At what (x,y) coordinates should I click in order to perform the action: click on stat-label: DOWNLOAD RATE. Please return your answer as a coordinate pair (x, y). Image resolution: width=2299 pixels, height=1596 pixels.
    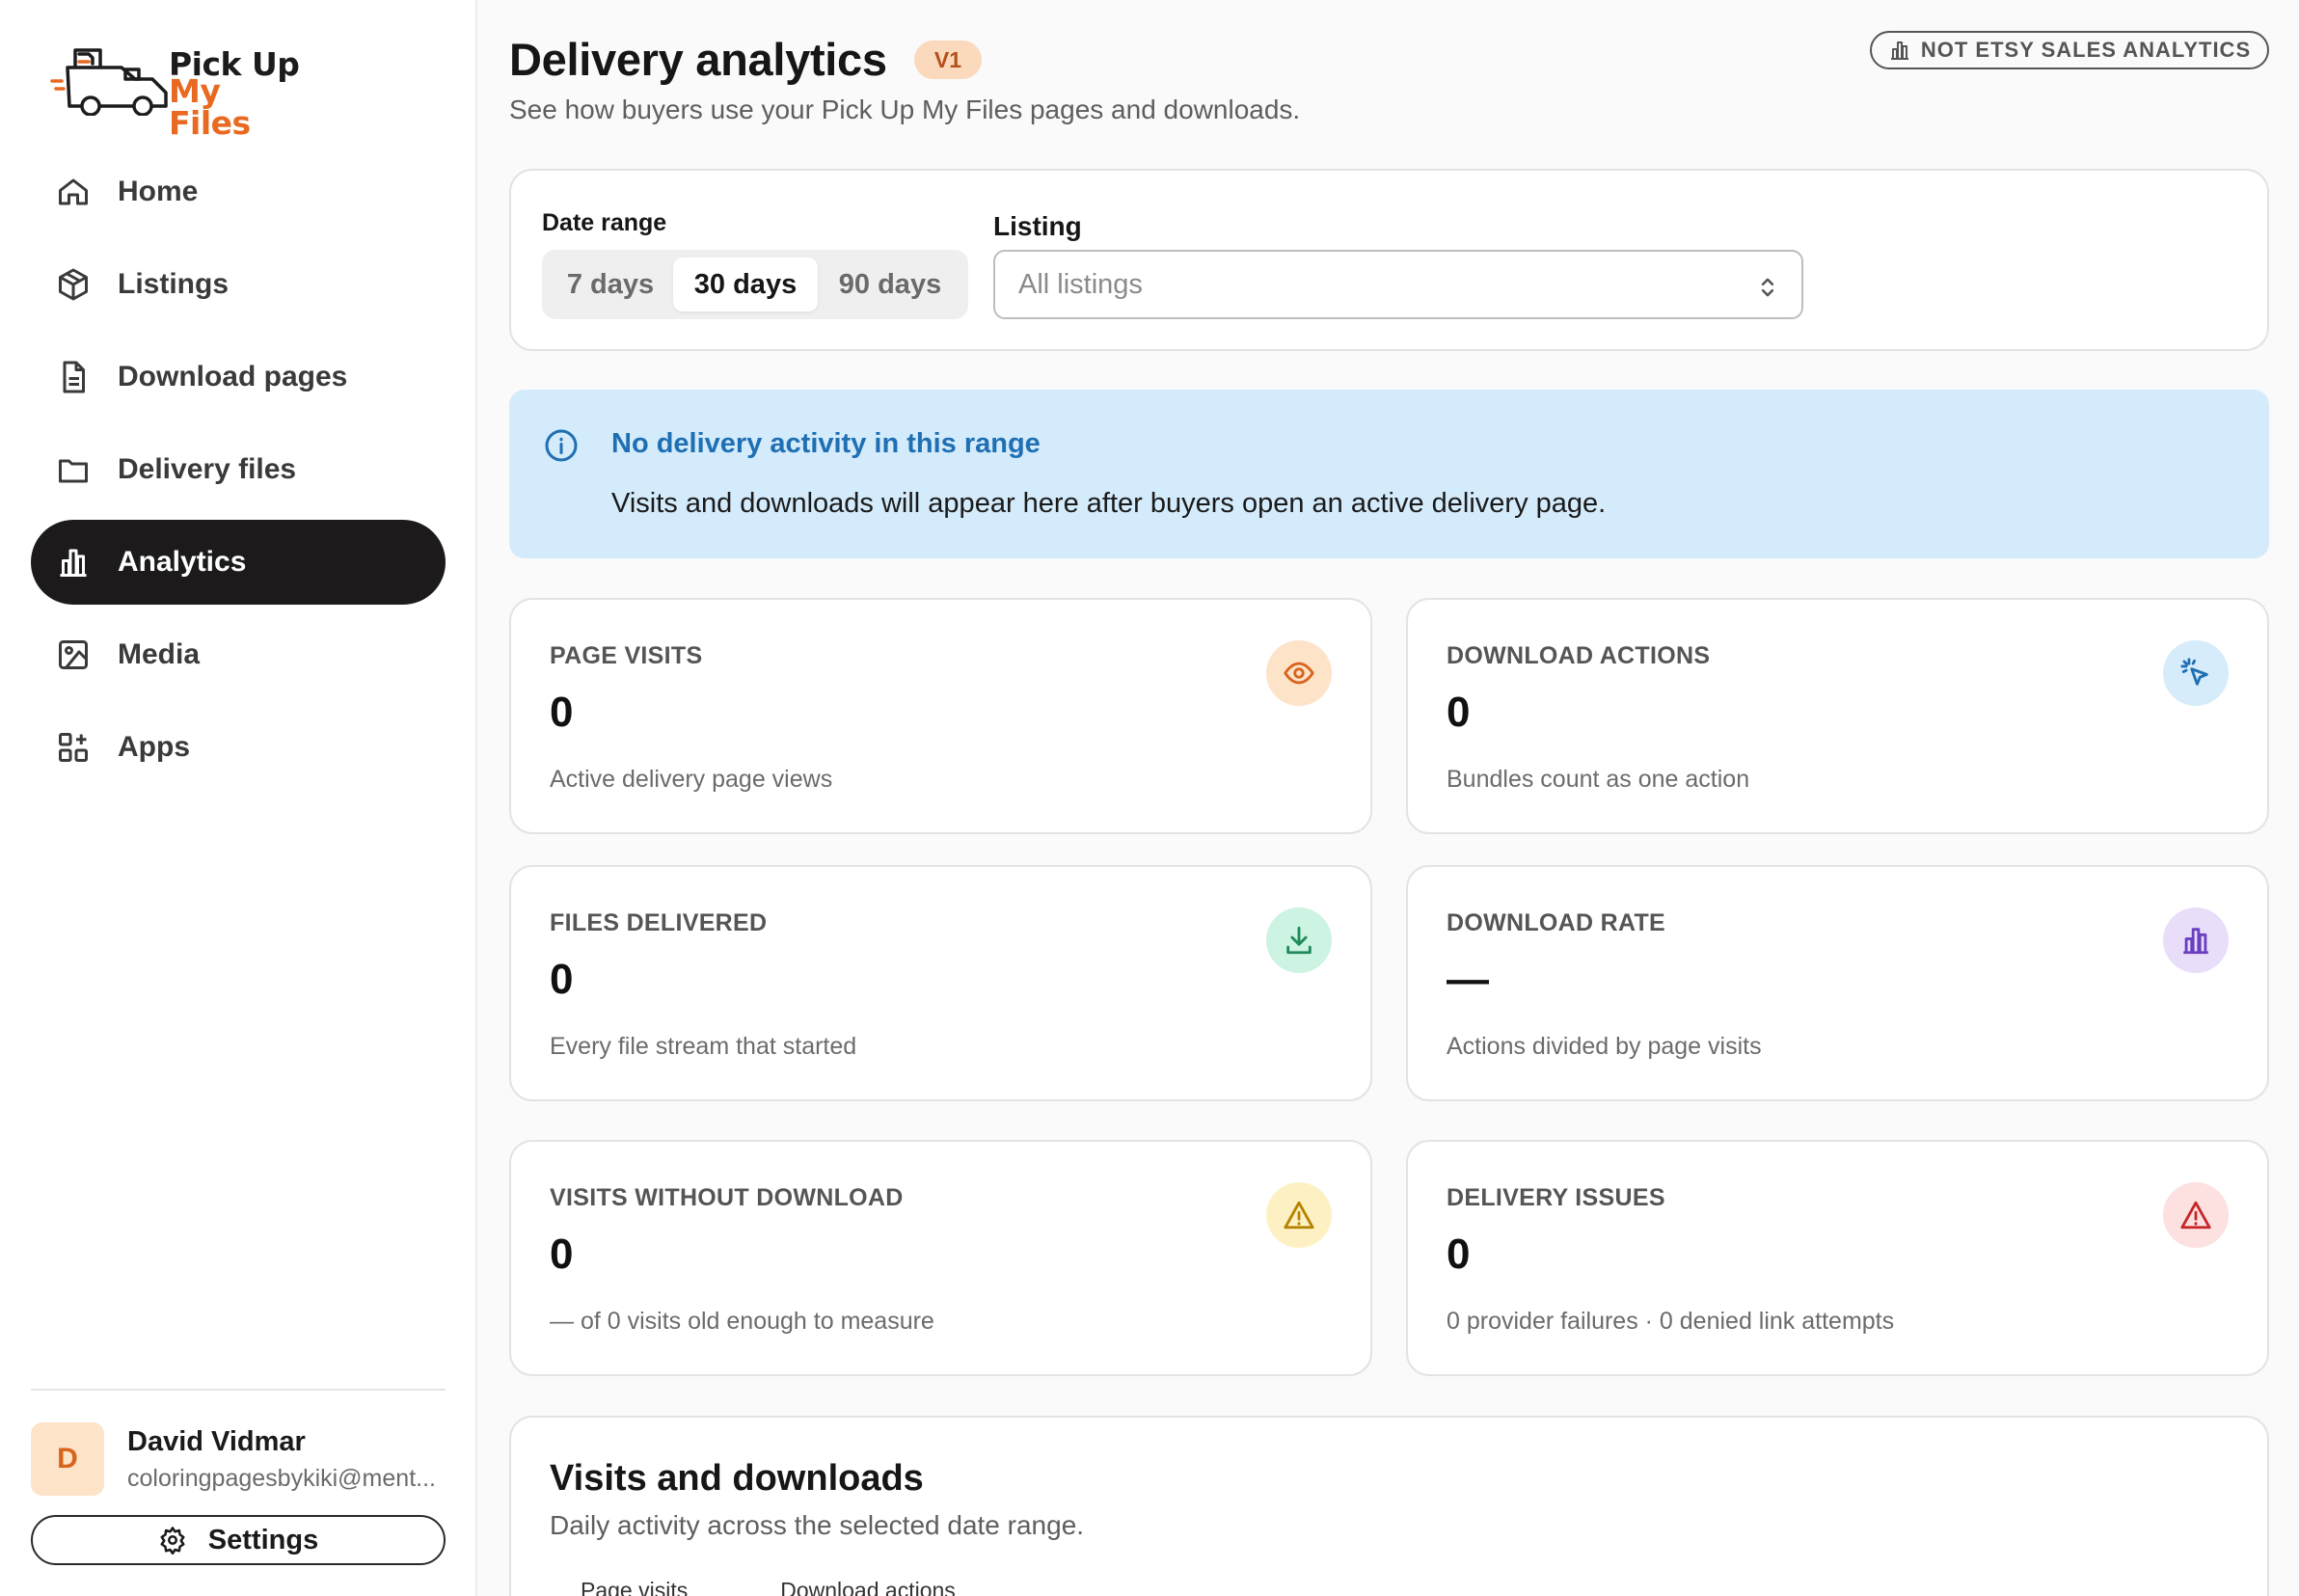
    Looking at the image, I should click on (1556, 923).